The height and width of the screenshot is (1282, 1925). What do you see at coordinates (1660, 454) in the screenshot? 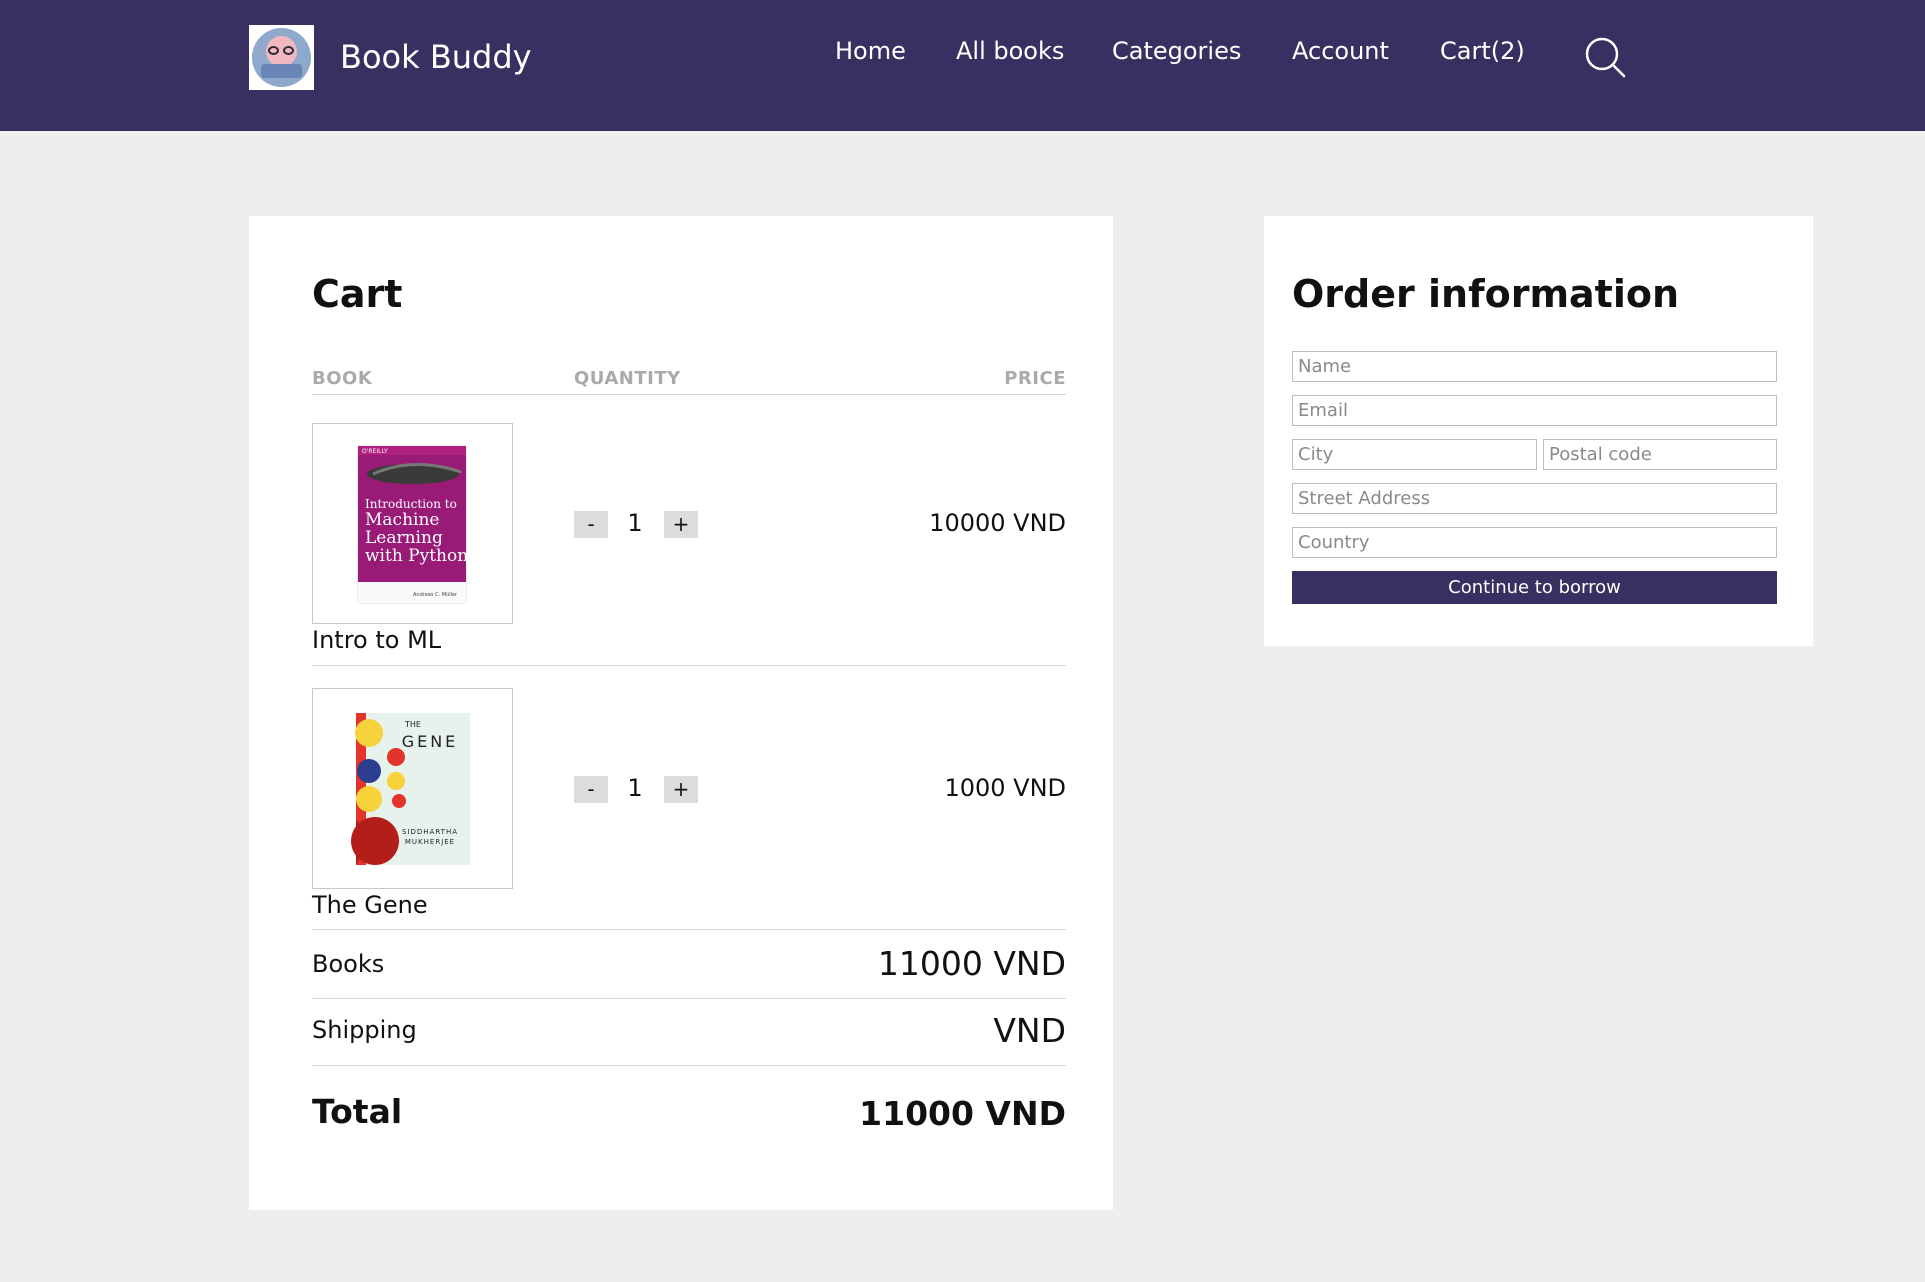
I see `postal-code-input` at bounding box center [1660, 454].